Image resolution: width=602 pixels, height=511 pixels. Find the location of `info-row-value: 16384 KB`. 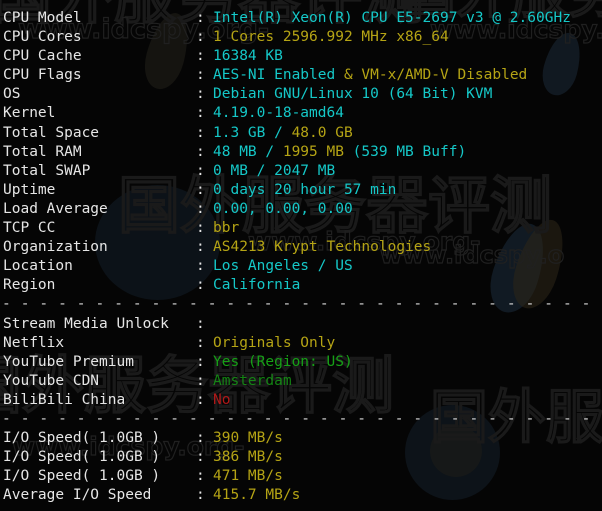

info-row-value: 16384 KB is located at coordinates (248, 56).